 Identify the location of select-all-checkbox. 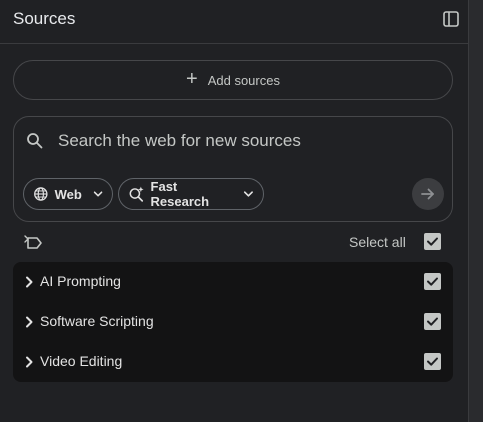
(432, 241).